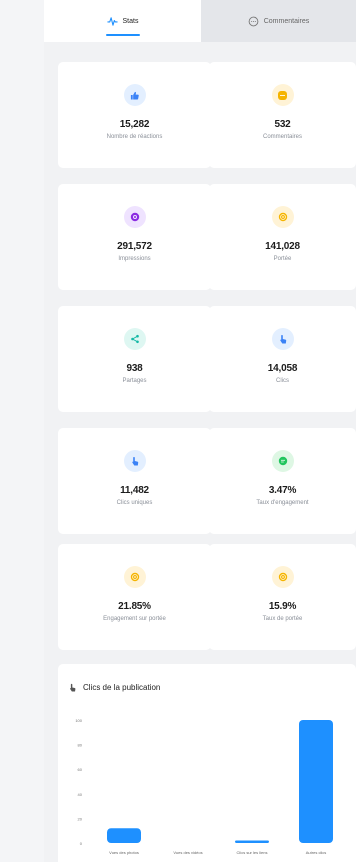 This screenshot has height=862, width=356. What do you see at coordinates (187, 852) in the screenshot?
I see `x-tick-label: Vues des vidéos` at bounding box center [187, 852].